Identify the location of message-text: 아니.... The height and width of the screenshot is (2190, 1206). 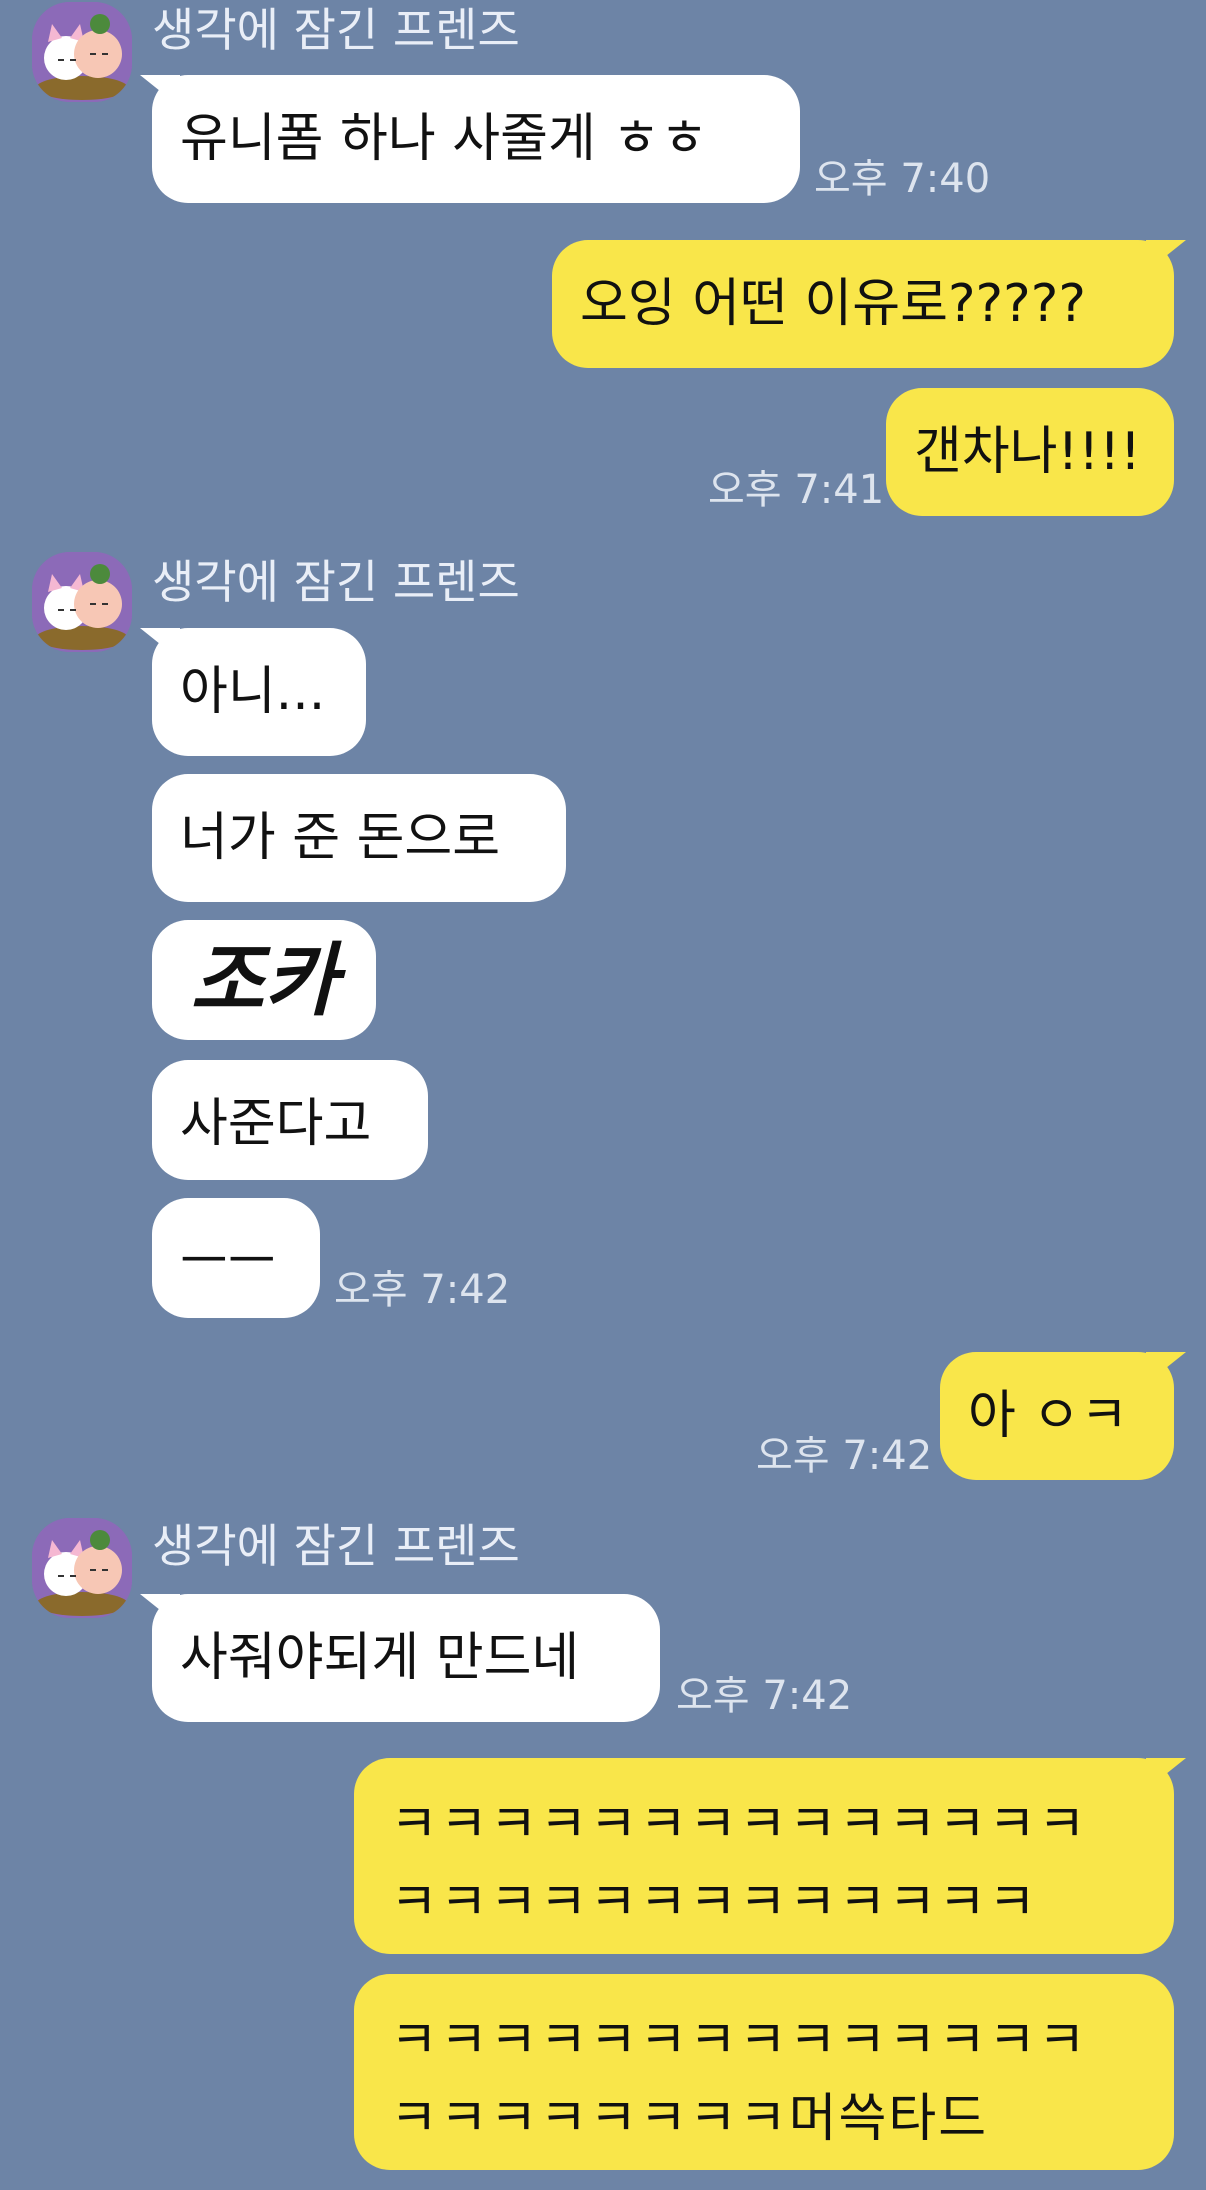
(253, 692).